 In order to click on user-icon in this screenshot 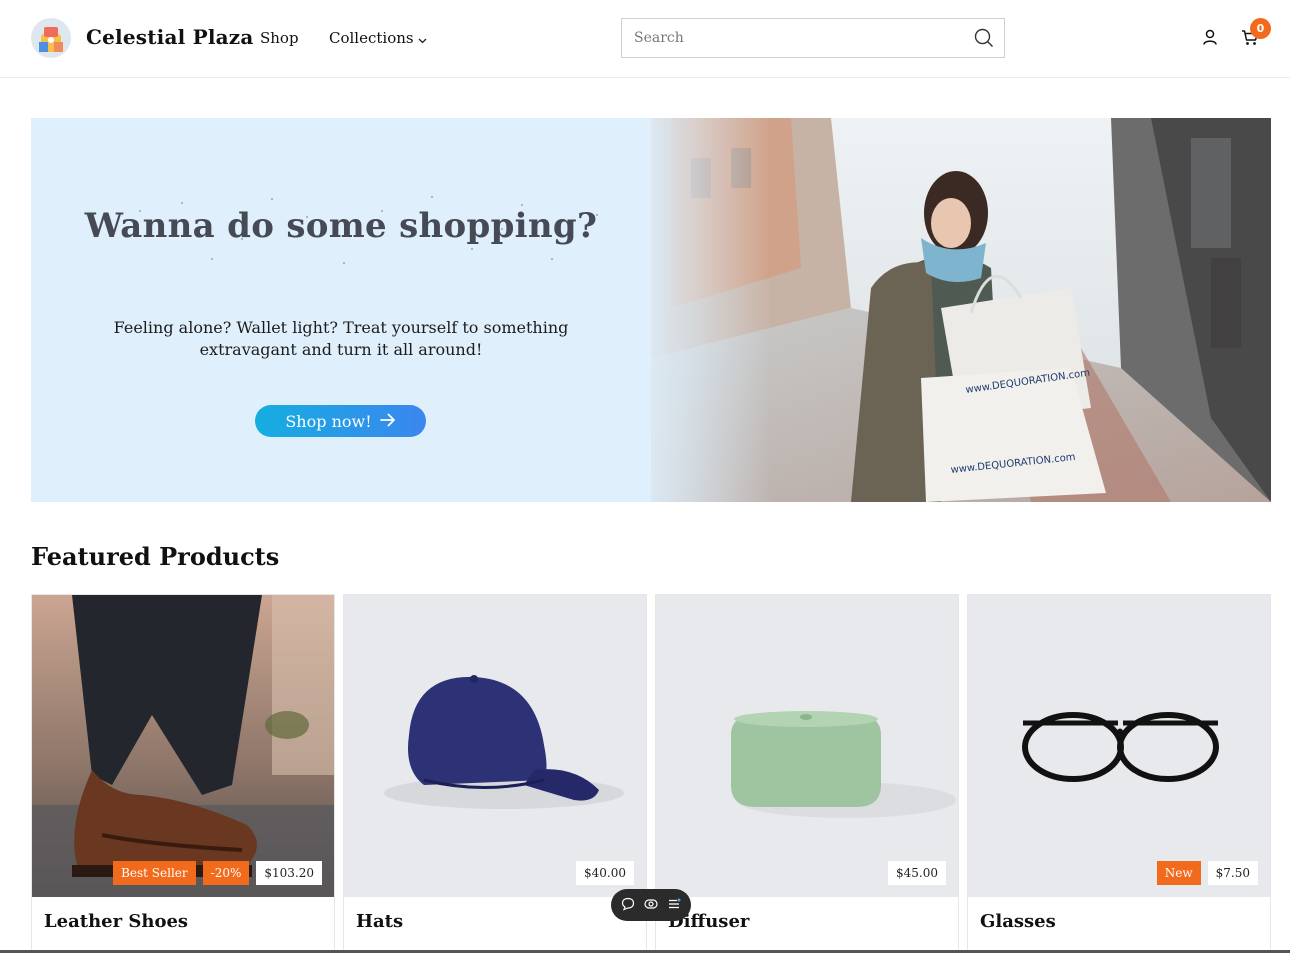, I will do `click(1210, 39)`.